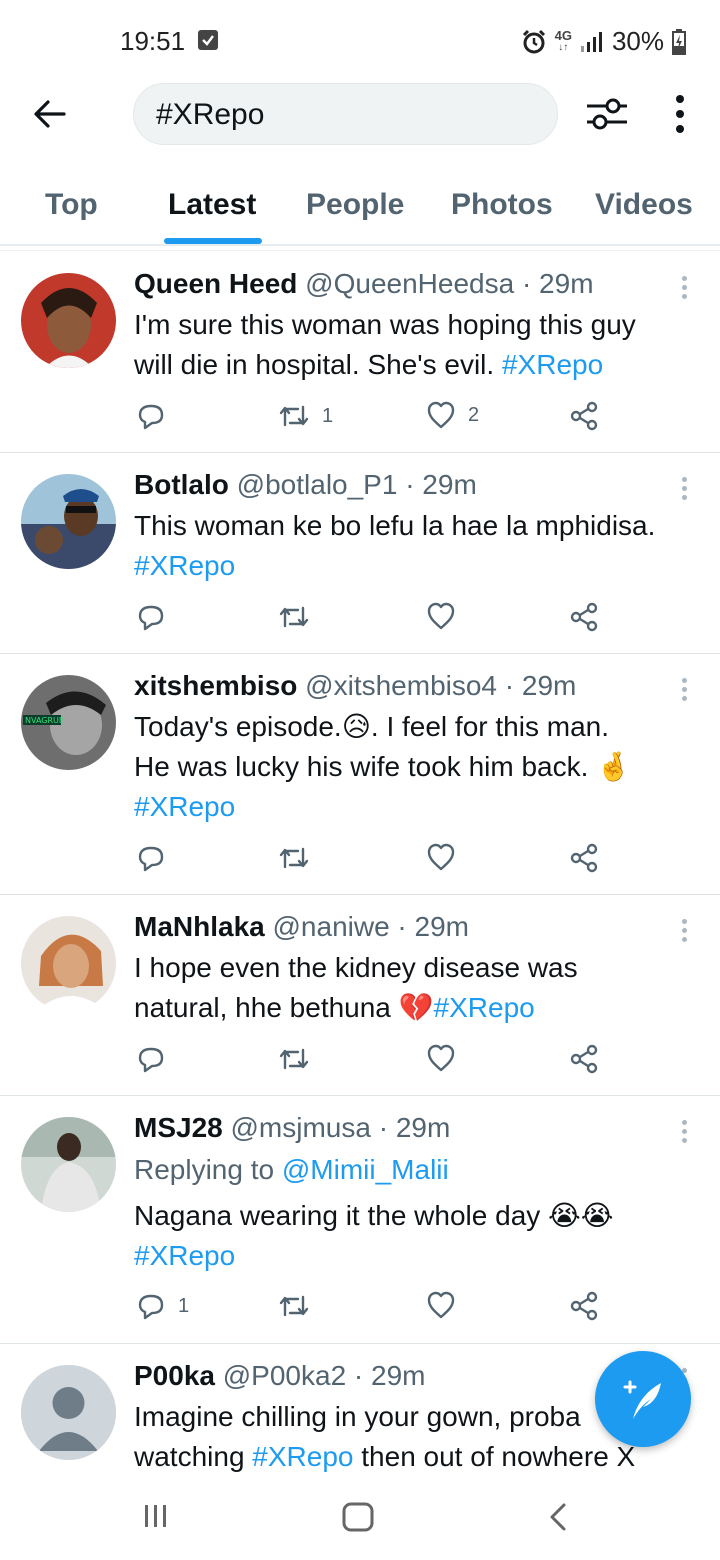 The height and width of the screenshot is (1560, 720). I want to click on back-nav-icon, so click(558, 1517).